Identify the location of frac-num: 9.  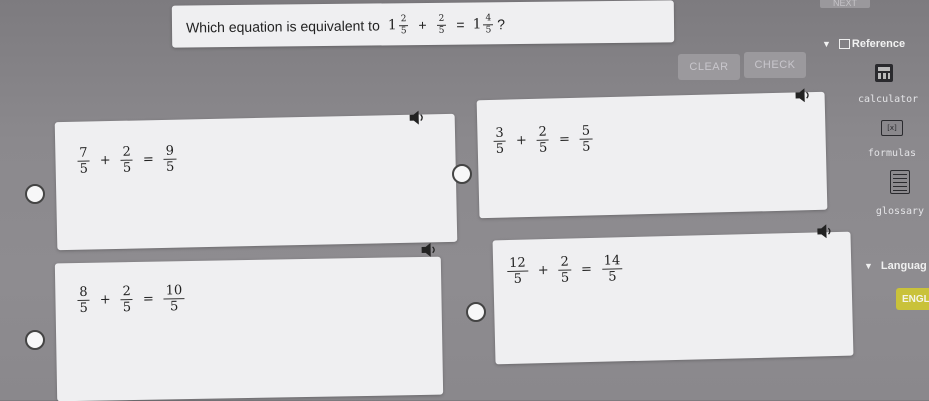
(170, 151).